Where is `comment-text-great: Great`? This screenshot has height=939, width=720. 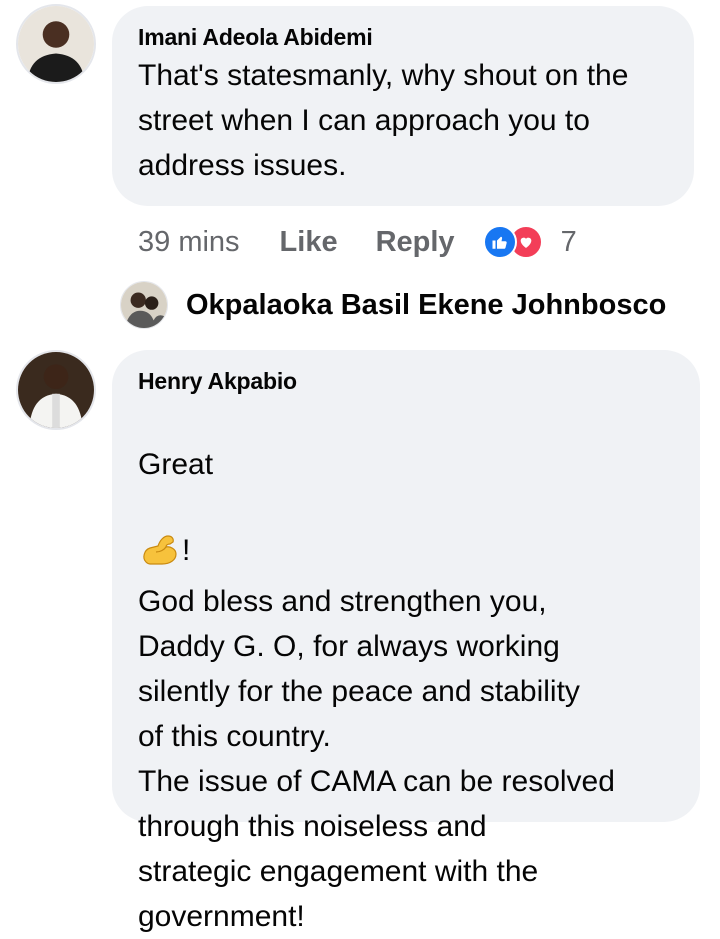 comment-text-great: Great is located at coordinates (176, 464).